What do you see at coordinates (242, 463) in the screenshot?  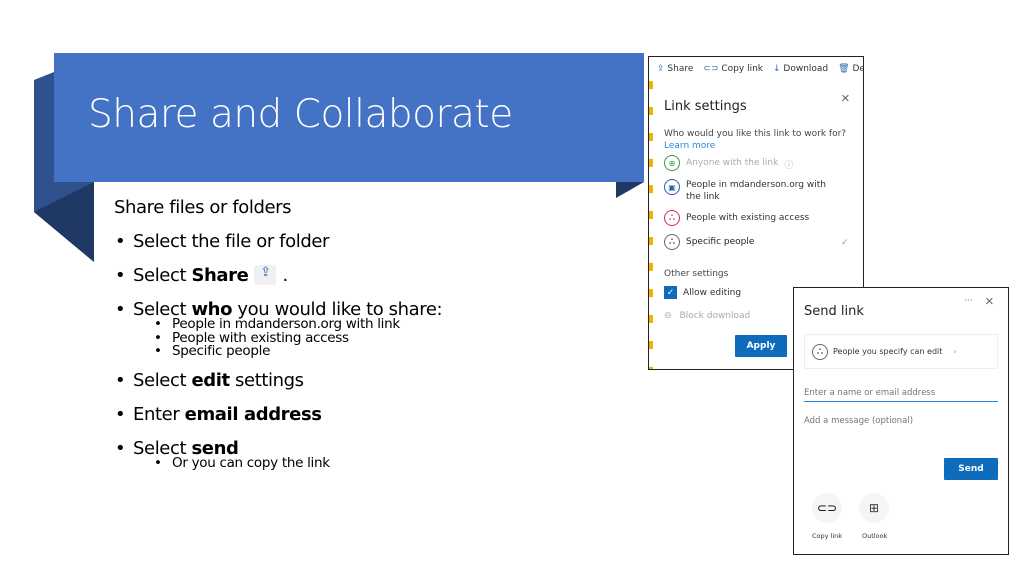 I see `sub-bullet: • Or you can copy the link` at bounding box center [242, 463].